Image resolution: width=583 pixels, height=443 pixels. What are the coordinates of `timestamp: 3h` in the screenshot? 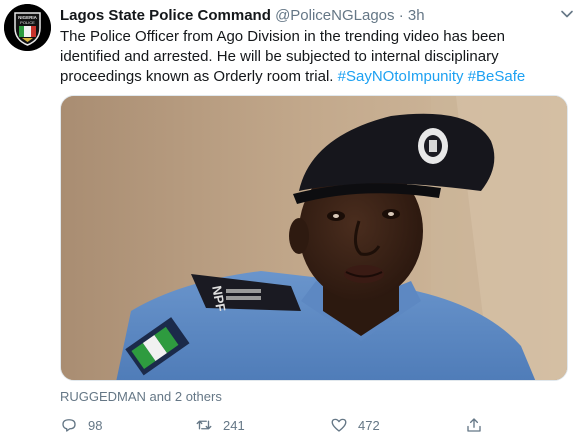 It's located at (416, 15).